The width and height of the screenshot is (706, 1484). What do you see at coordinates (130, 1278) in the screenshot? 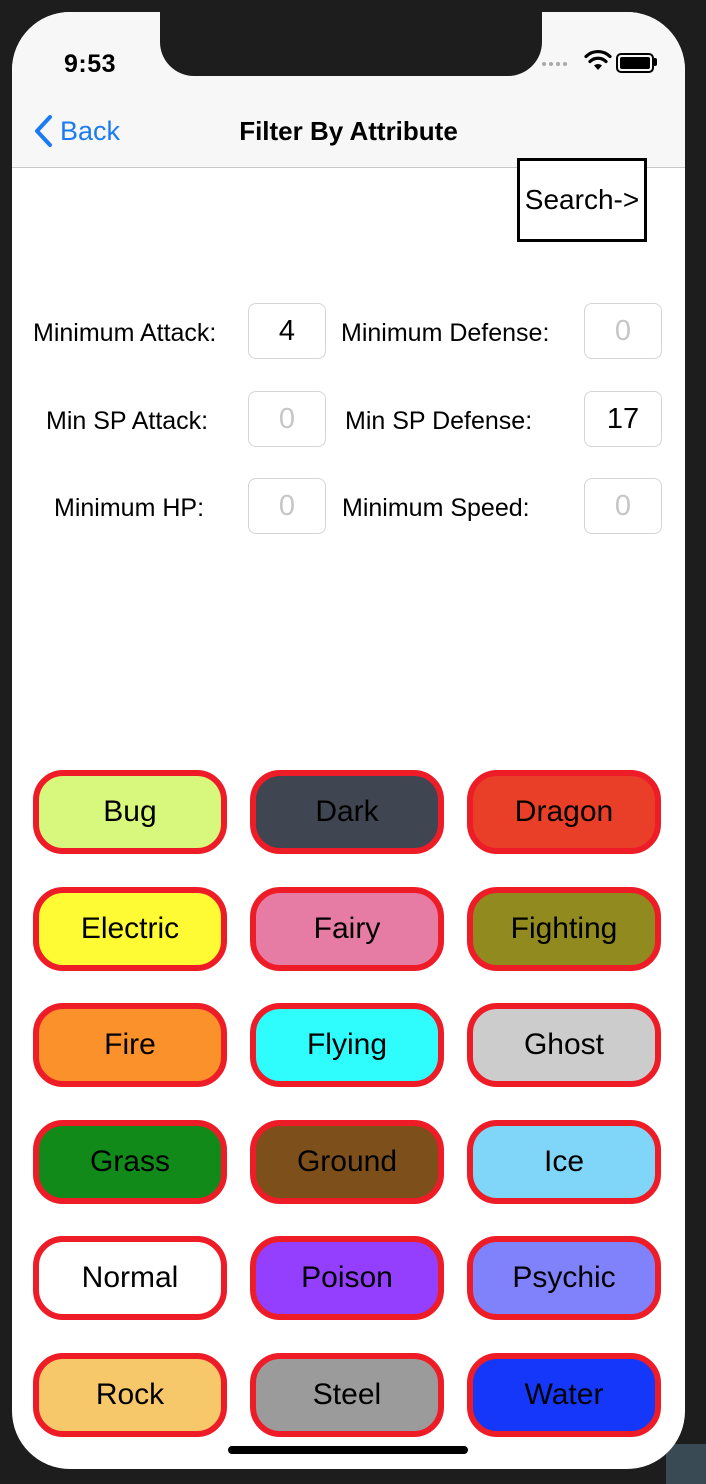
I see `type-button-normal: Normal` at bounding box center [130, 1278].